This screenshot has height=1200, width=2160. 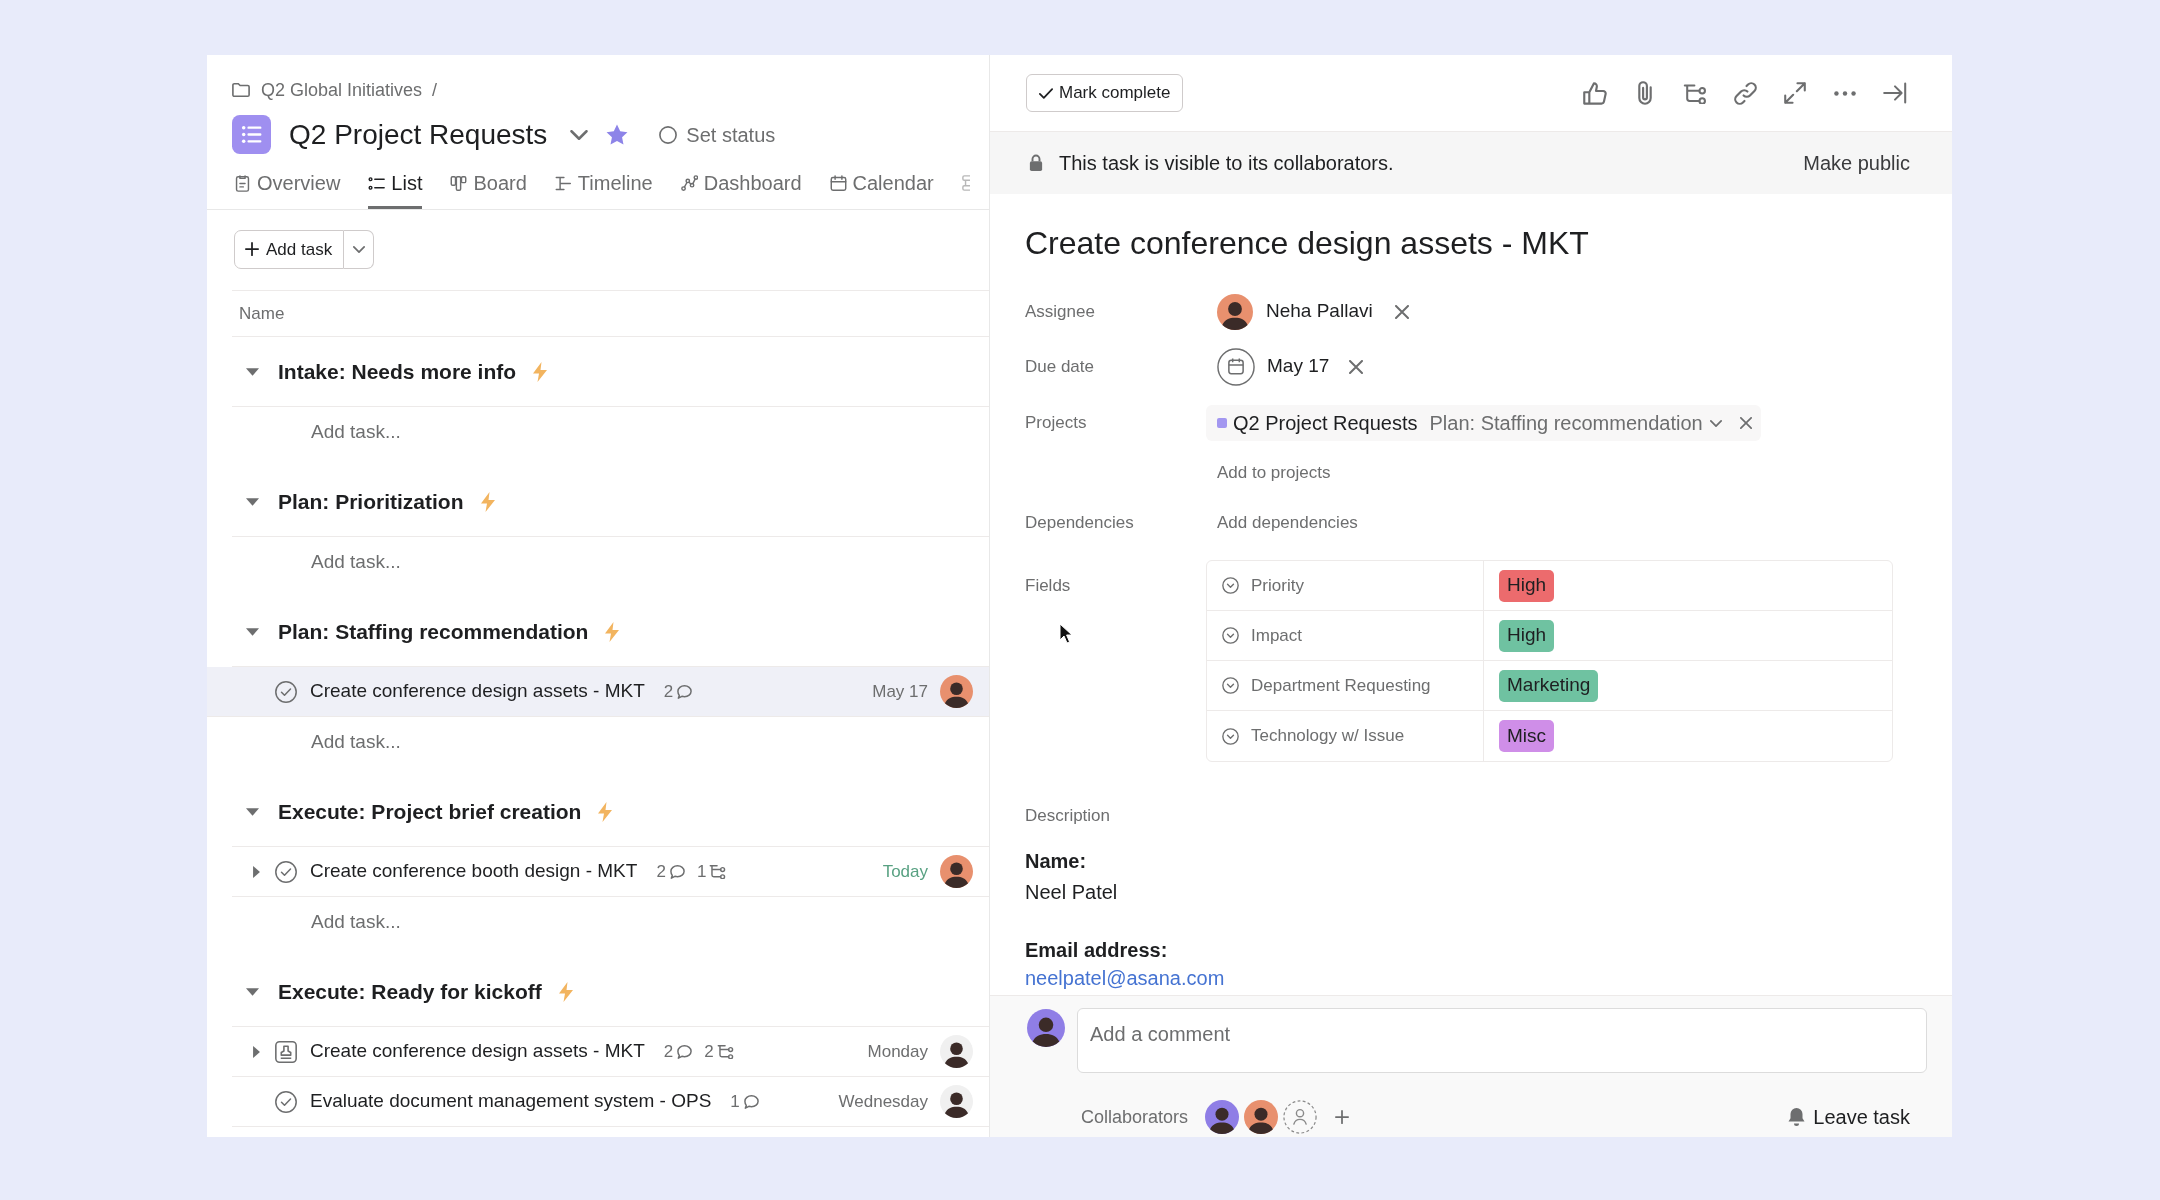 What do you see at coordinates (371, 501) in the screenshot?
I see `section-title: Plan: Prioritization` at bounding box center [371, 501].